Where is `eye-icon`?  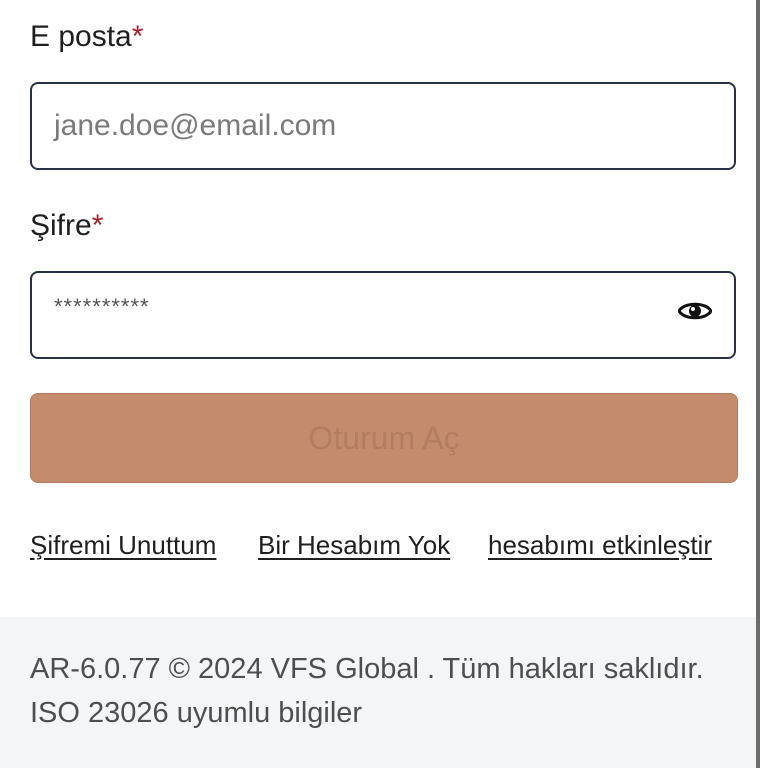
eye-icon is located at coordinates (695, 311).